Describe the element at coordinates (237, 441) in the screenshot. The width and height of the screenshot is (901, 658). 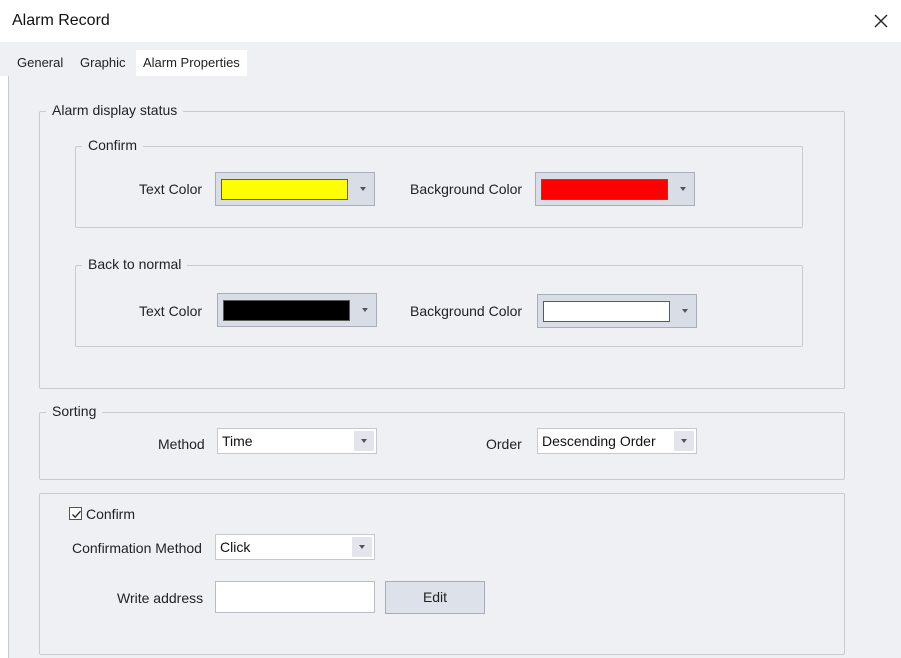
I see `sorting-method-value: Time` at that location.